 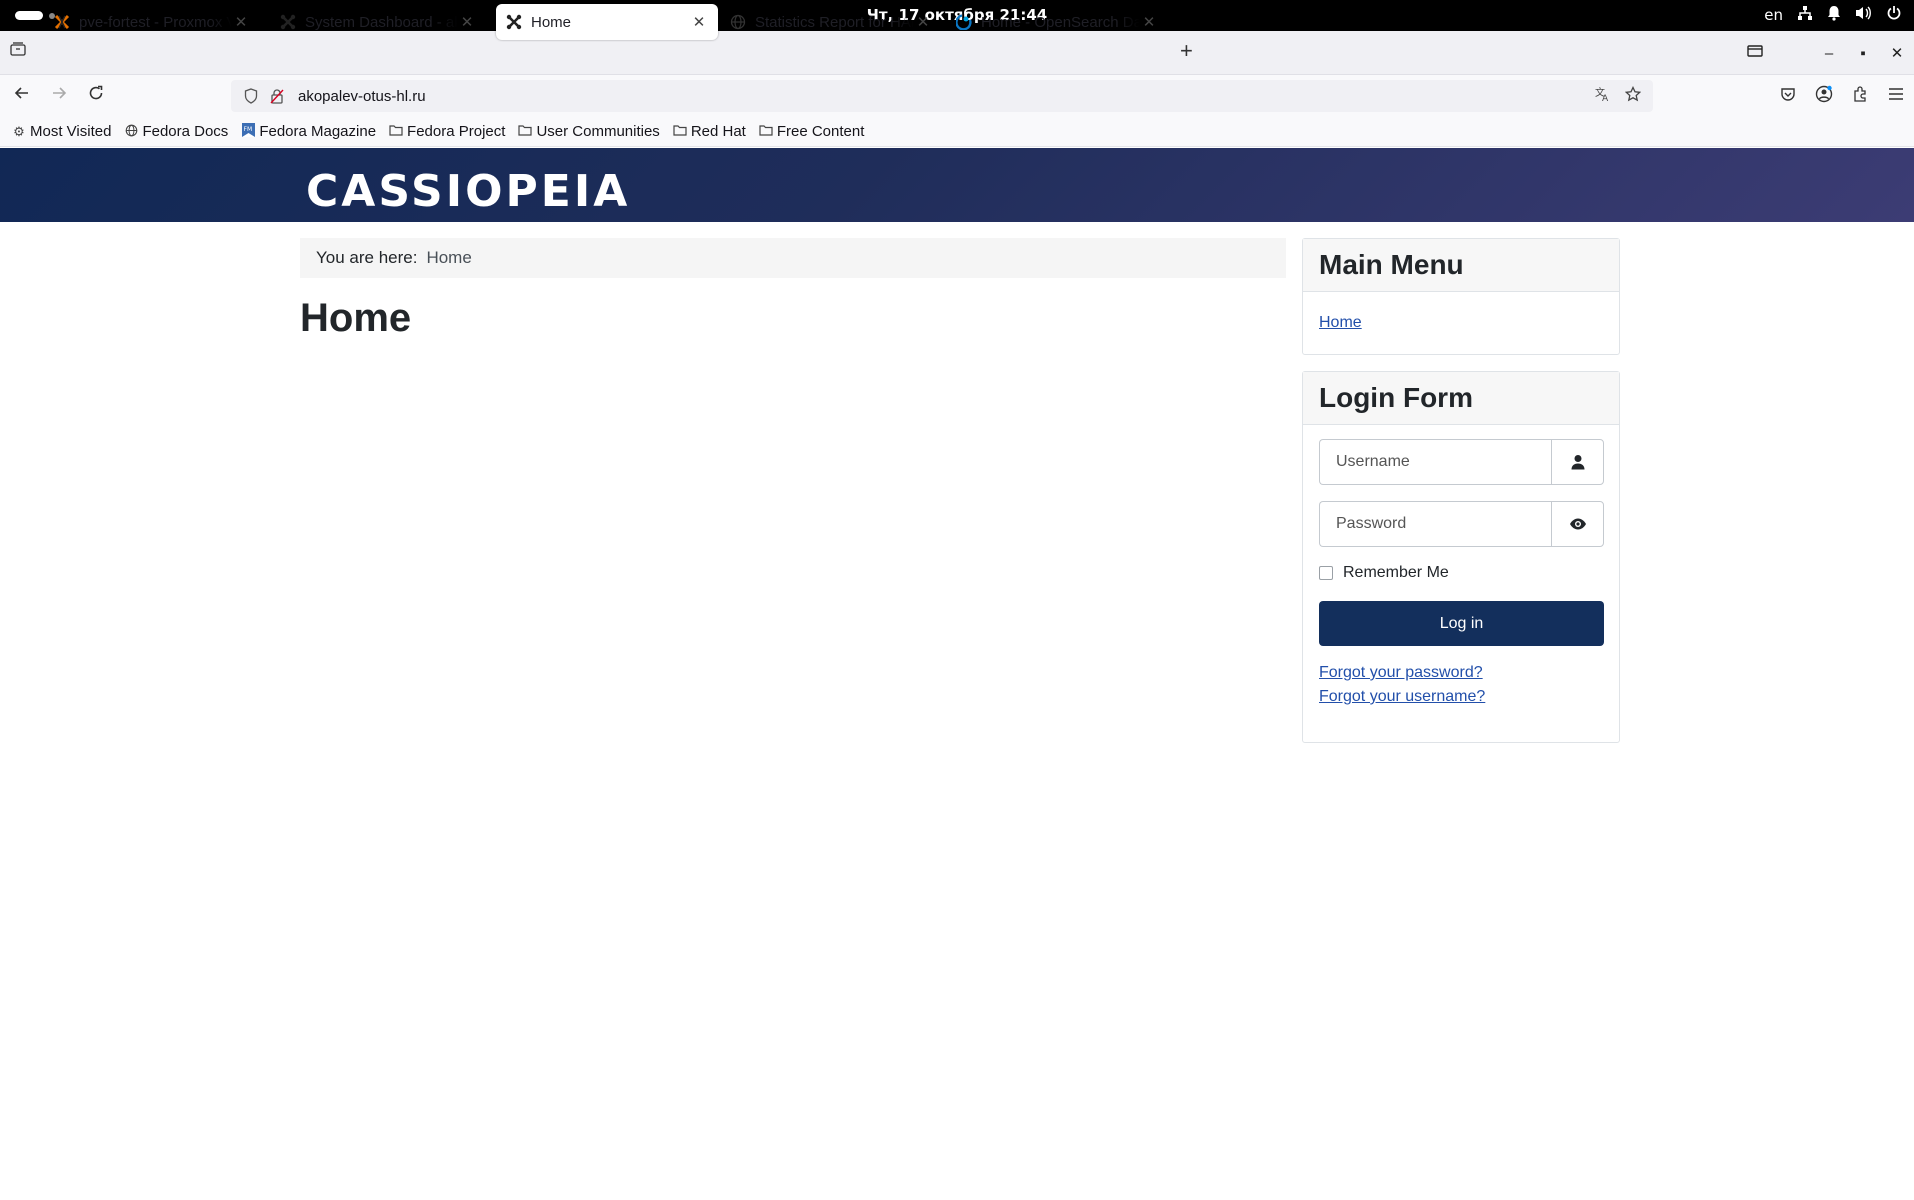 What do you see at coordinates (1060, 22) in the screenshot?
I see `tab-title: Home - OpenSearch Dashboards` at bounding box center [1060, 22].